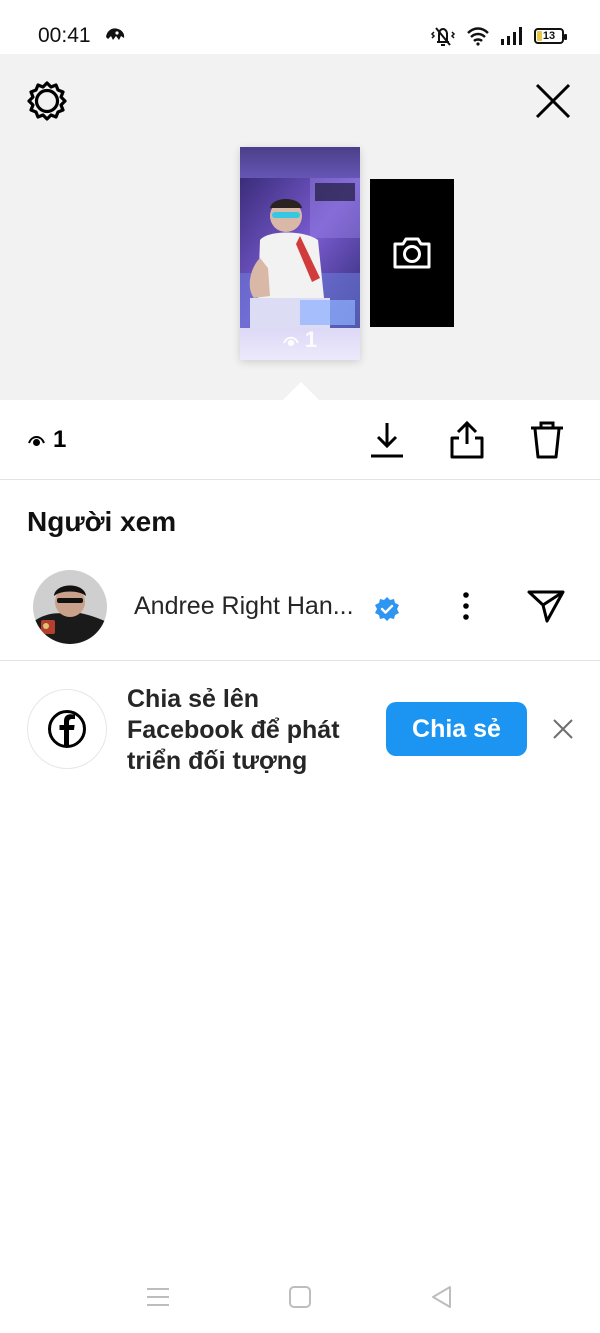 The height and width of the screenshot is (1333, 600). Describe the element at coordinates (158, 1297) in the screenshot. I see `menu-icon` at that location.